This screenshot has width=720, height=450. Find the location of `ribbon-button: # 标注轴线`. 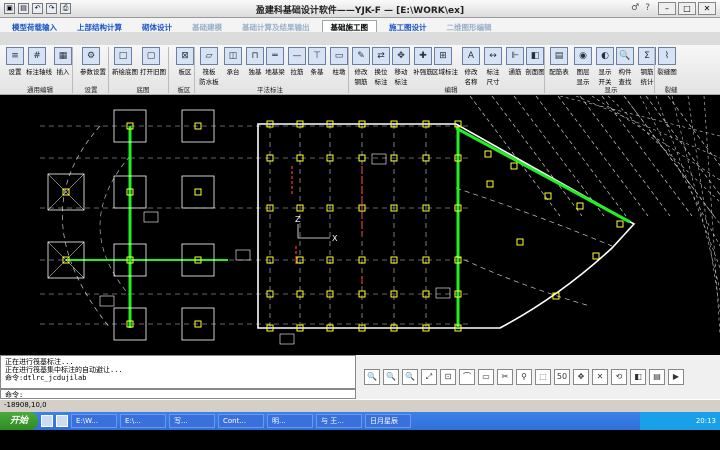

ribbon-button: # 标注轴线 is located at coordinates (39, 61).